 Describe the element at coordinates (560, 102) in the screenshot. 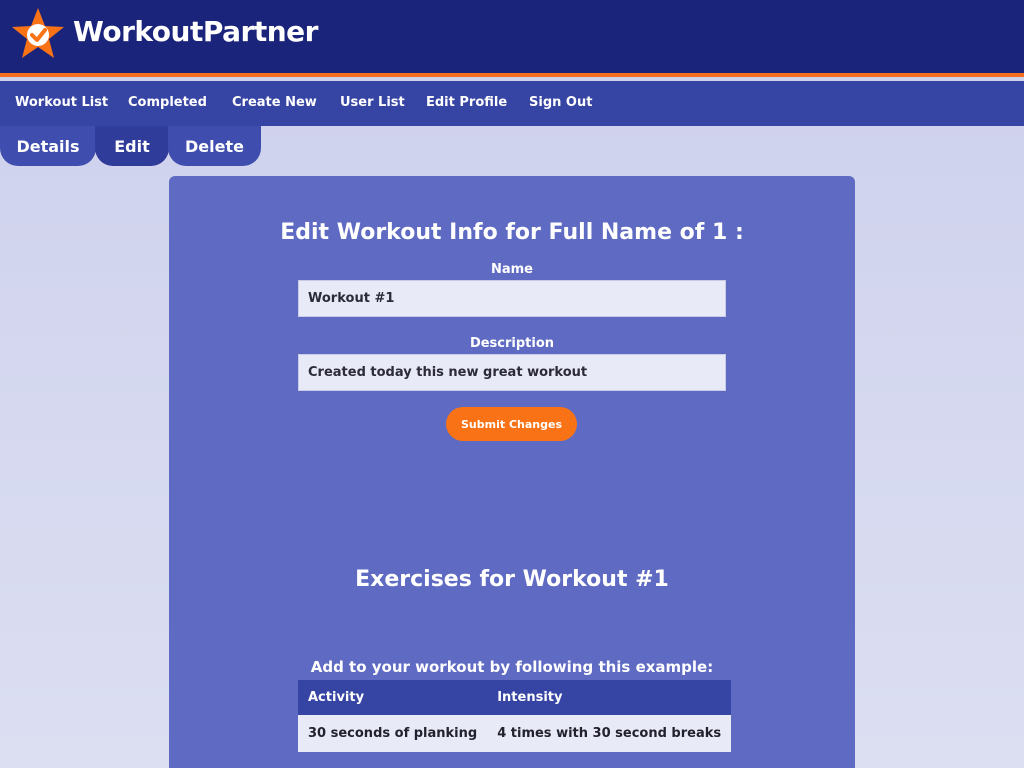

I see `nav-sign-out: Sign Out` at that location.